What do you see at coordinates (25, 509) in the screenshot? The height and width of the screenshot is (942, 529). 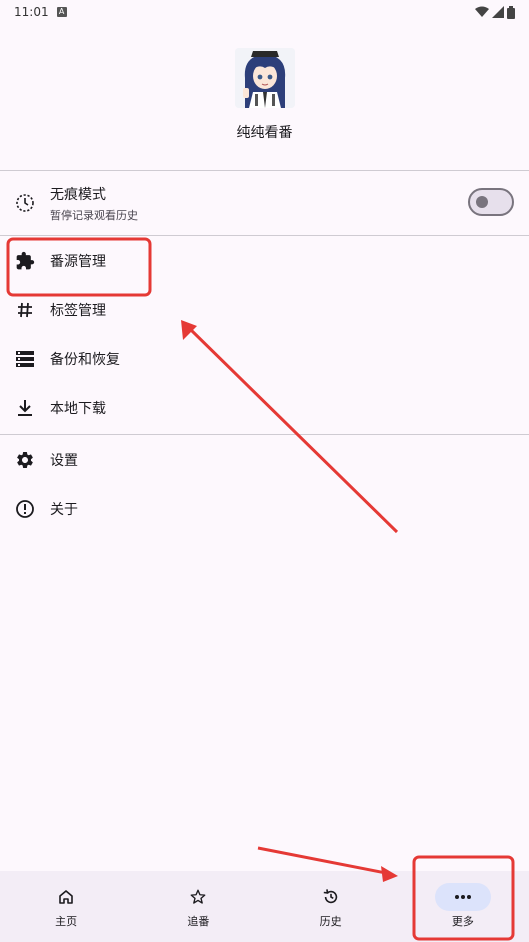 I see `info-icon` at bounding box center [25, 509].